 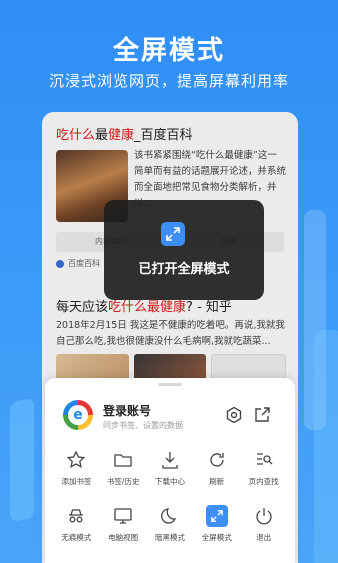 What do you see at coordinates (217, 460) in the screenshot?
I see `refresh-icon` at bounding box center [217, 460].